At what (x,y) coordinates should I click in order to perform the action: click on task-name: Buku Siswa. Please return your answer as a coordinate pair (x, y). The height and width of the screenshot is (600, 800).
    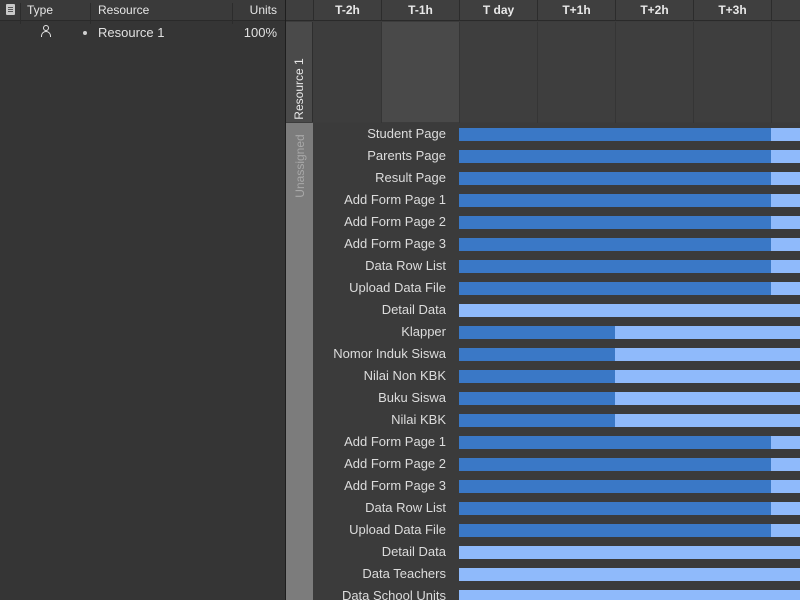
    Looking at the image, I should click on (412, 397).